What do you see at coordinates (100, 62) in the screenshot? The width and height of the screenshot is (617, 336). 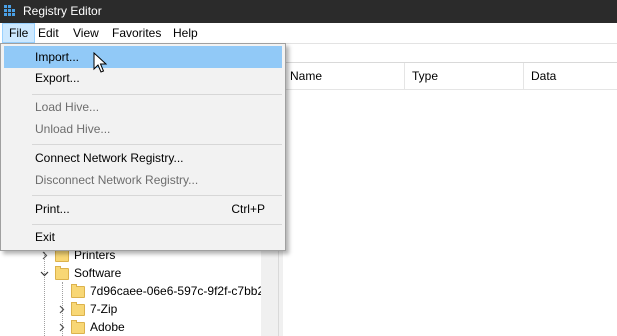 I see `mouse-pointer-icon` at bounding box center [100, 62].